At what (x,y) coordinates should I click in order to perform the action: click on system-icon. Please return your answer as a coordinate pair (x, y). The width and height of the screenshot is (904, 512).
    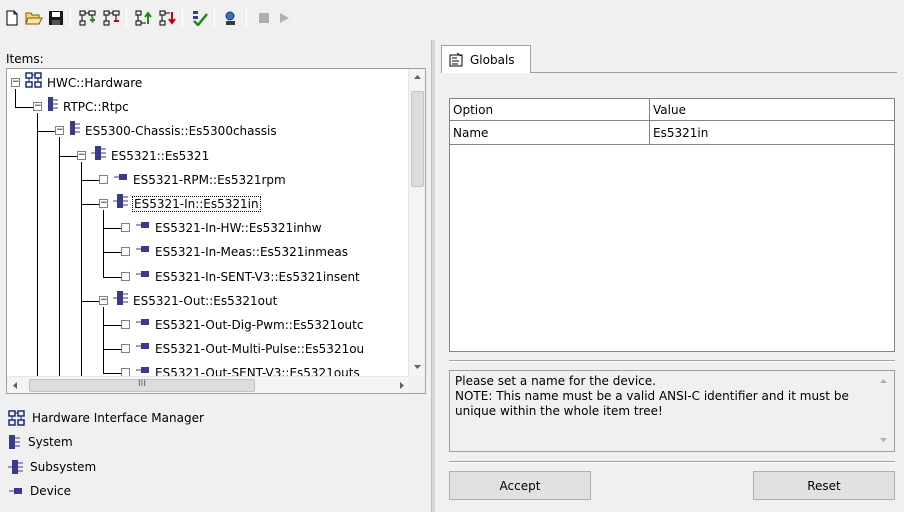
    Looking at the image, I should click on (75, 131).